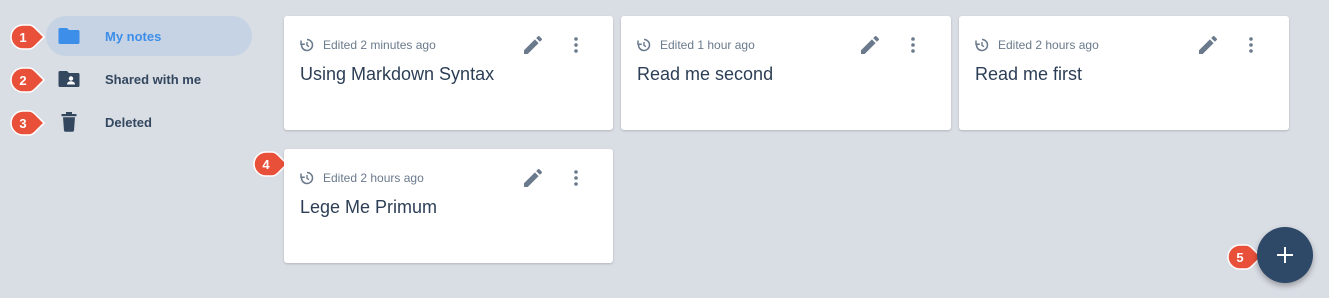 The width and height of the screenshot is (1329, 298). I want to click on sidebar-item-label: Deleted, so click(128, 122).